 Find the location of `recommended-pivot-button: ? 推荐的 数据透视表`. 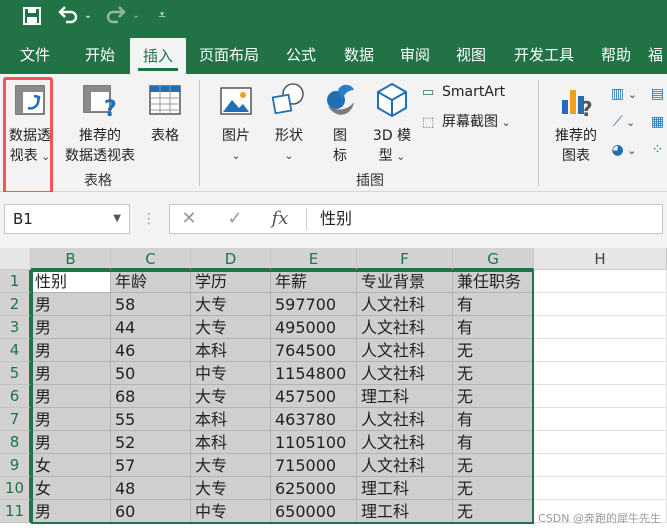

recommended-pivot-button: ? 推荐的 数据透视表 is located at coordinates (100, 123).